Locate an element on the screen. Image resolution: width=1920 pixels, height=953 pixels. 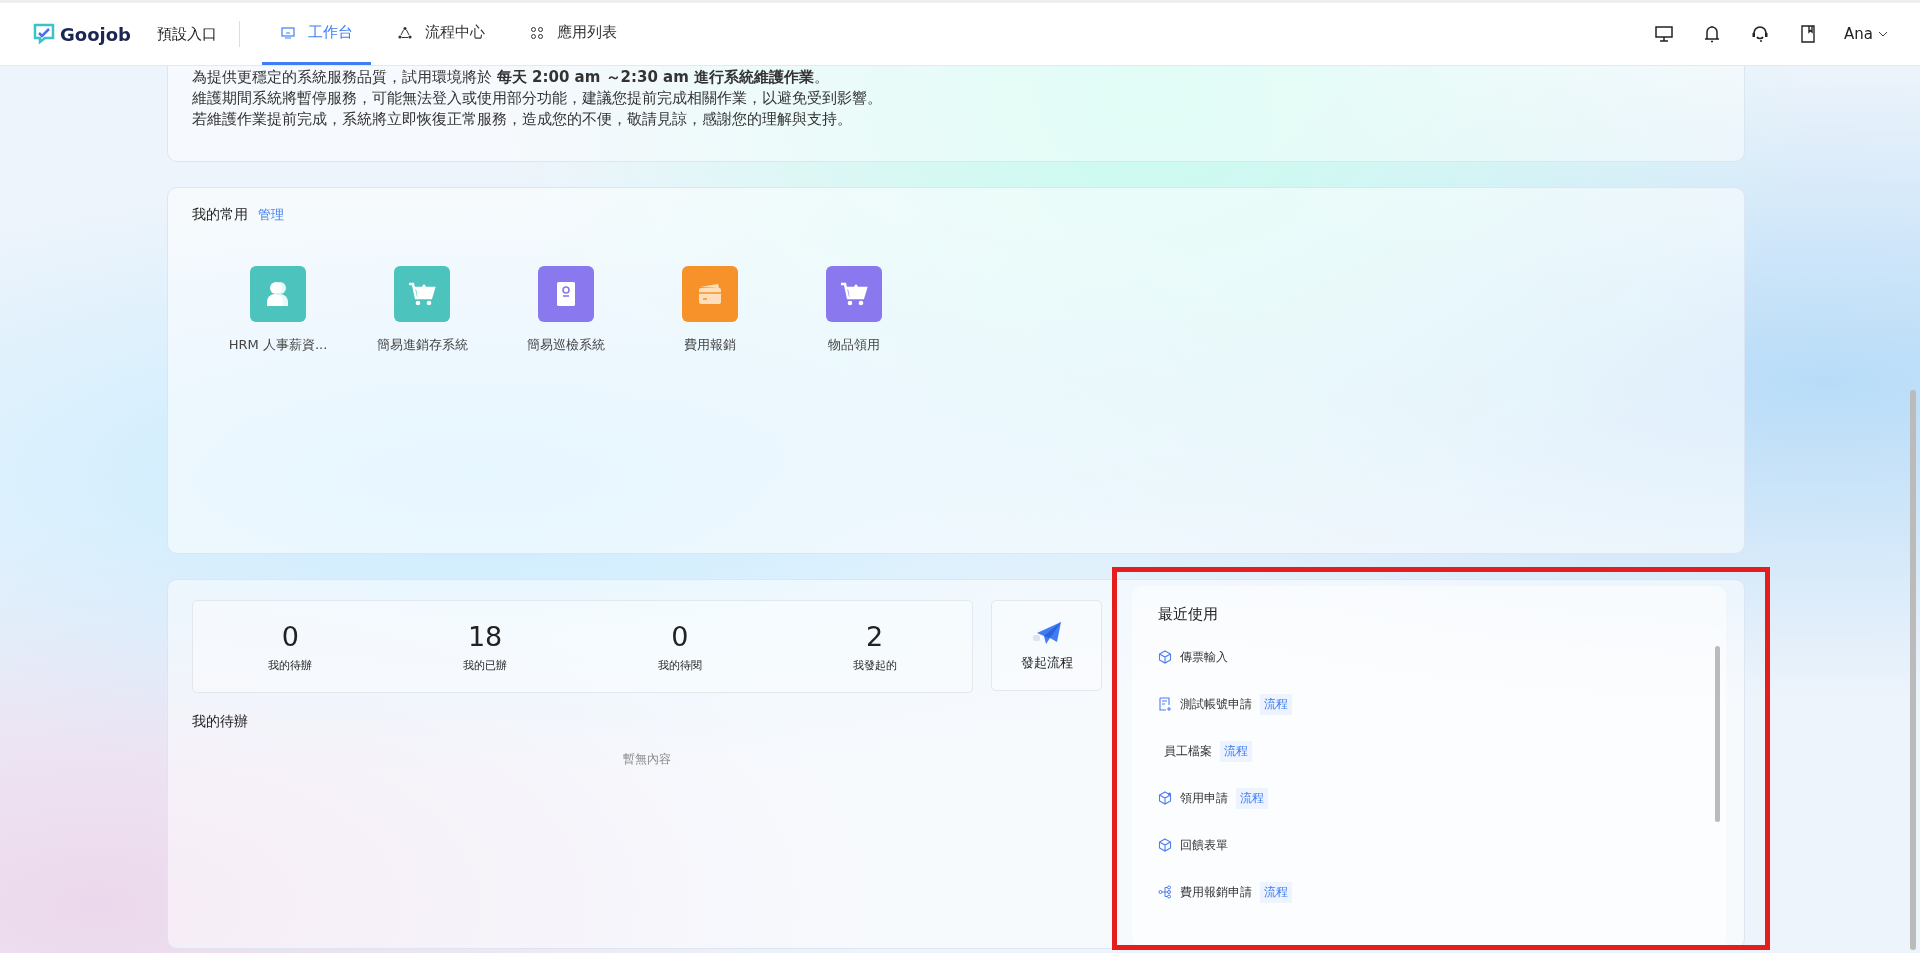
recent-item: 回饋表單 is located at coordinates (1204, 845).